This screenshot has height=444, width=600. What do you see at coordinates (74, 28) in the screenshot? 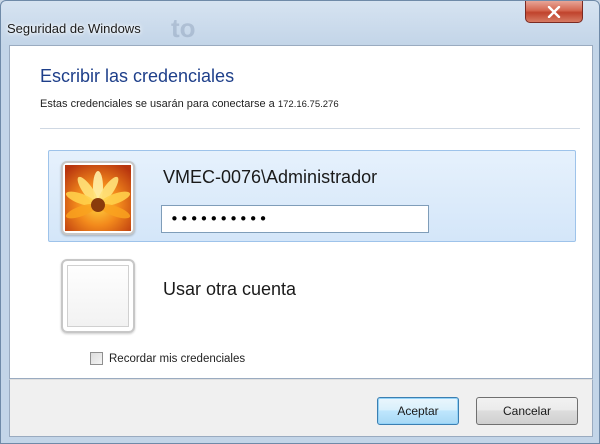
I see `window-title: Seguridad de Windows` at bounding box center [74, 28].